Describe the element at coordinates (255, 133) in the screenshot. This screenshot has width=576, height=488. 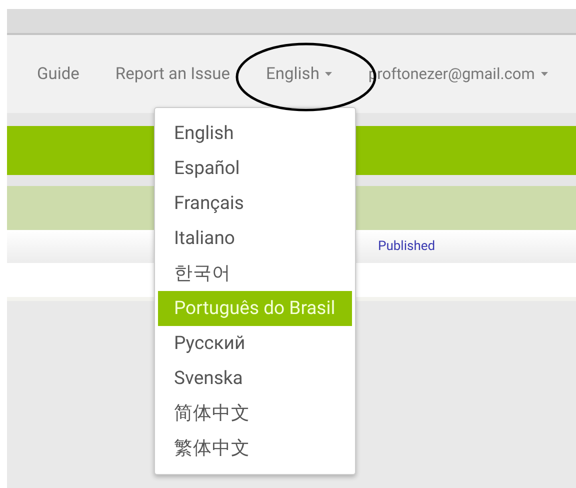
I see `language-option: English` at that location.